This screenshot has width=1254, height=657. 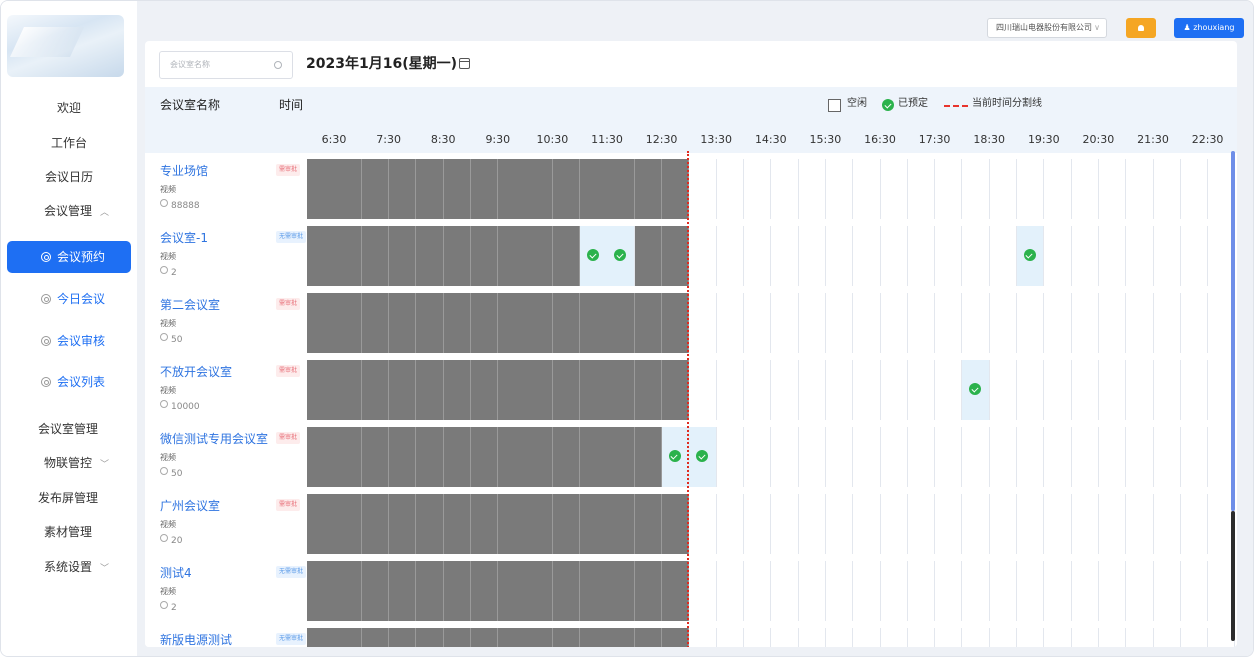 I want to click on room-info: 测试4 无需审批 视频 2, so click(x=226, y=591).